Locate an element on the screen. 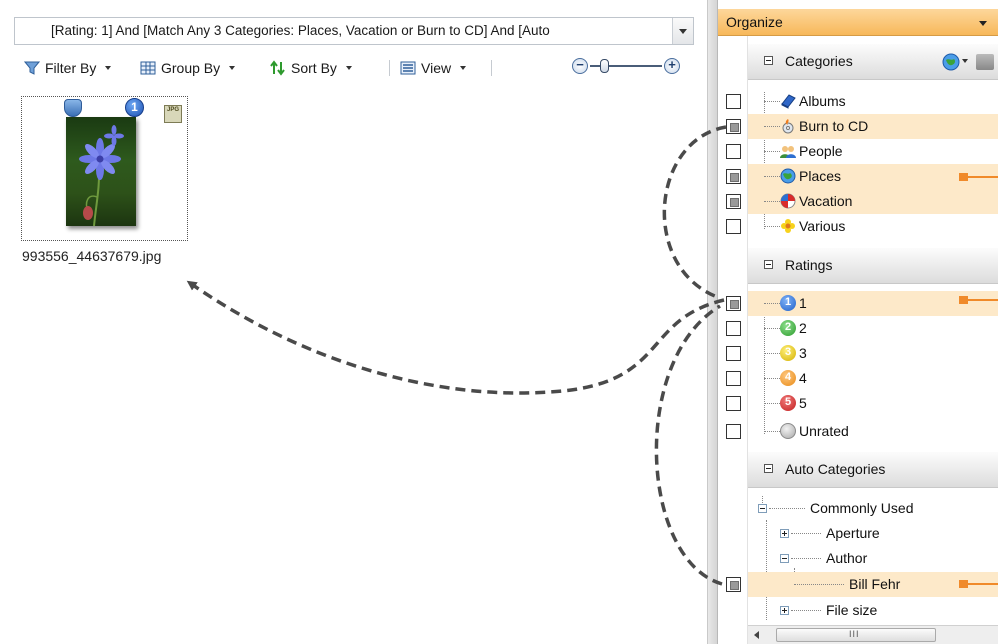 The width and height of the screenshot is (998, 644). ratings-section-header: Ratings is located at coordinates (873, 266).